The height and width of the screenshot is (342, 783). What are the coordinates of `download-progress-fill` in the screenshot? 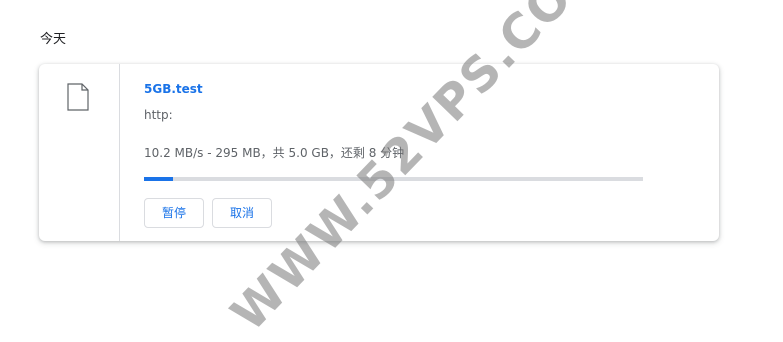 It's located at (159, 179).